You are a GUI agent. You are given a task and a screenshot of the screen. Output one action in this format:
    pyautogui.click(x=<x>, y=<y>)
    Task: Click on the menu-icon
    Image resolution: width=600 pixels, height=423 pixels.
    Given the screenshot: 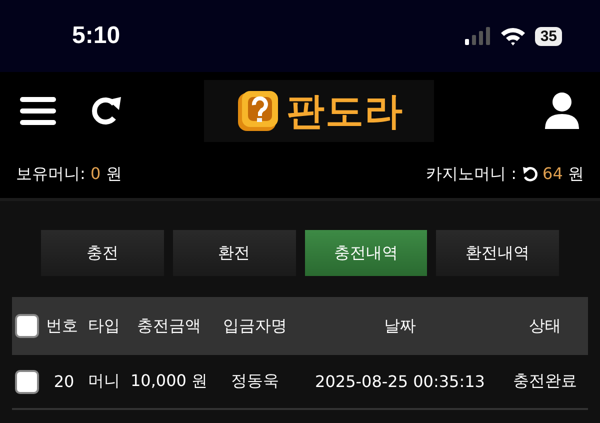 What is the action you would take?
    pyautogui.click(x=38, y=111)
    